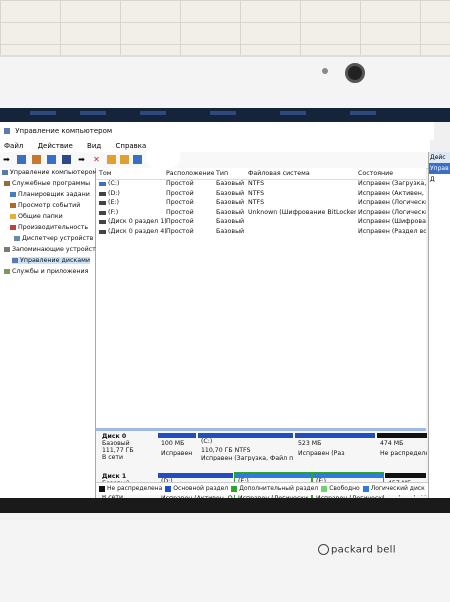 This screenshot has height=602, width=450. I want to click on tree-item-storage: Запоминающие устройст, so click(50, 249).